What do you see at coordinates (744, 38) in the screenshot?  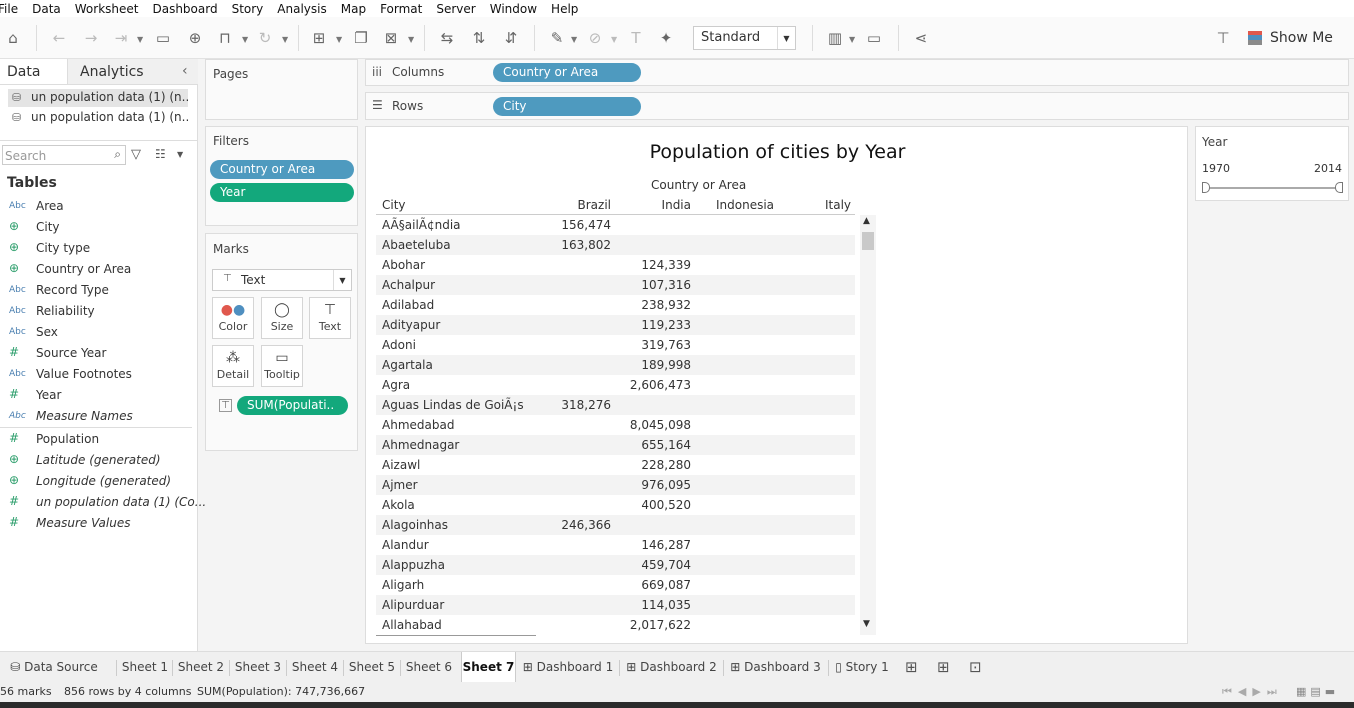 I see `fit-mode-select: Standard ▼` at bounding box center [744, 38].